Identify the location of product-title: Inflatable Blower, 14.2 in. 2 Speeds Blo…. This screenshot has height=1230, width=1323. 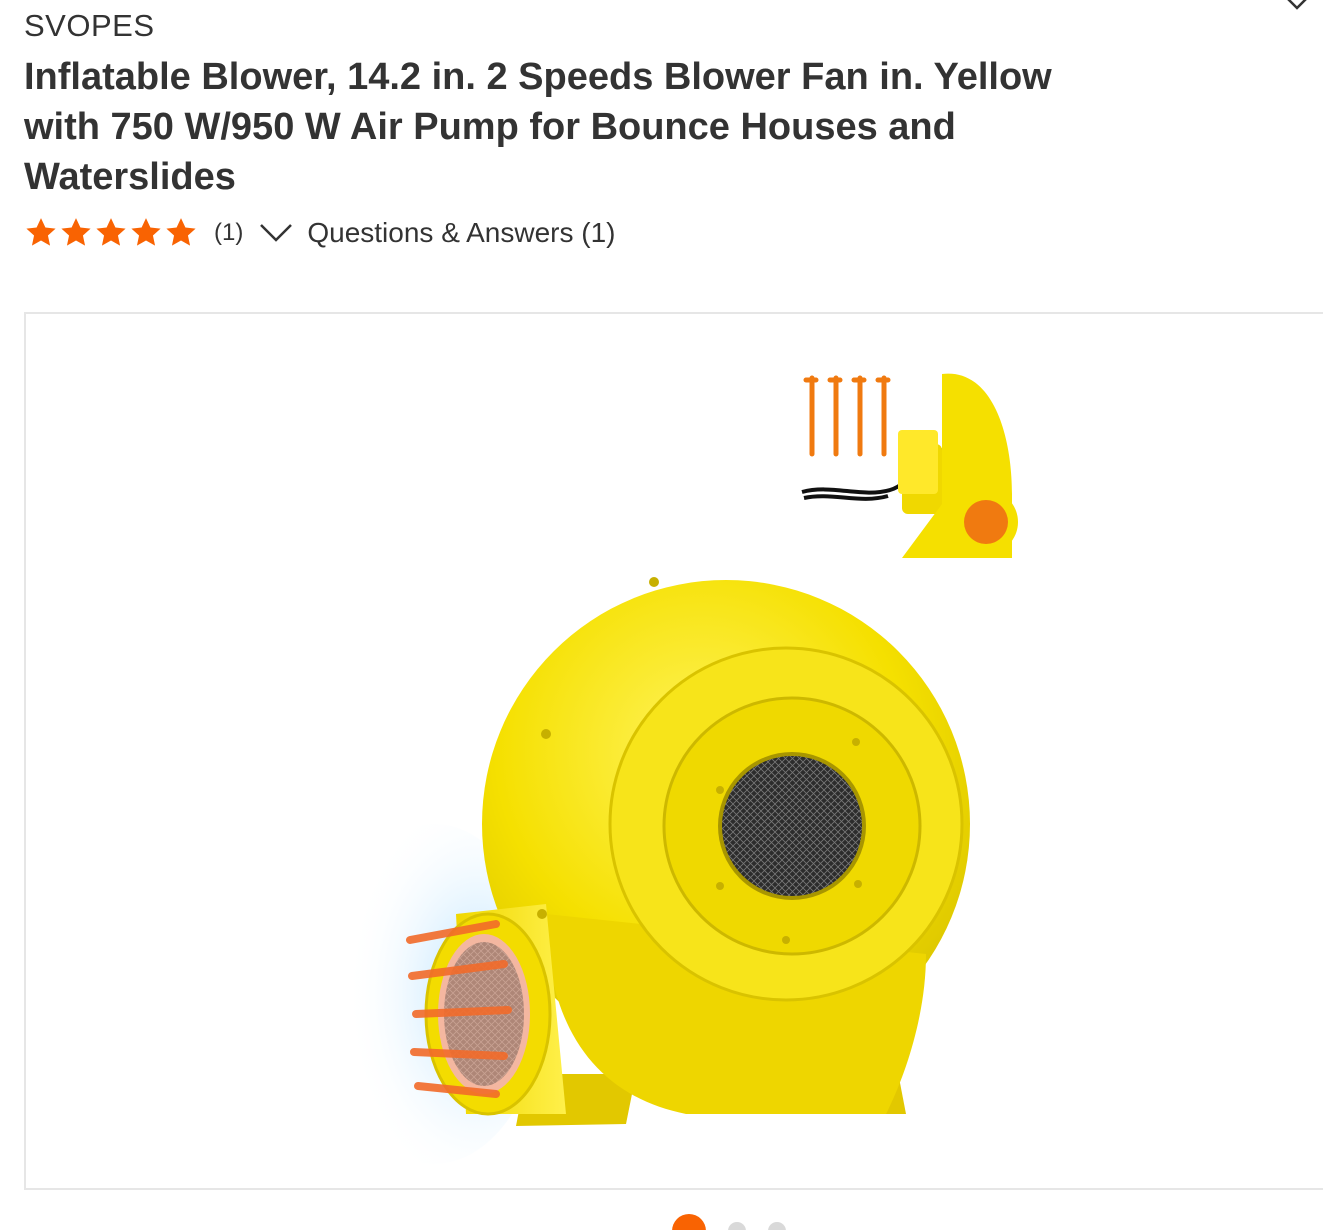
(538, 127).